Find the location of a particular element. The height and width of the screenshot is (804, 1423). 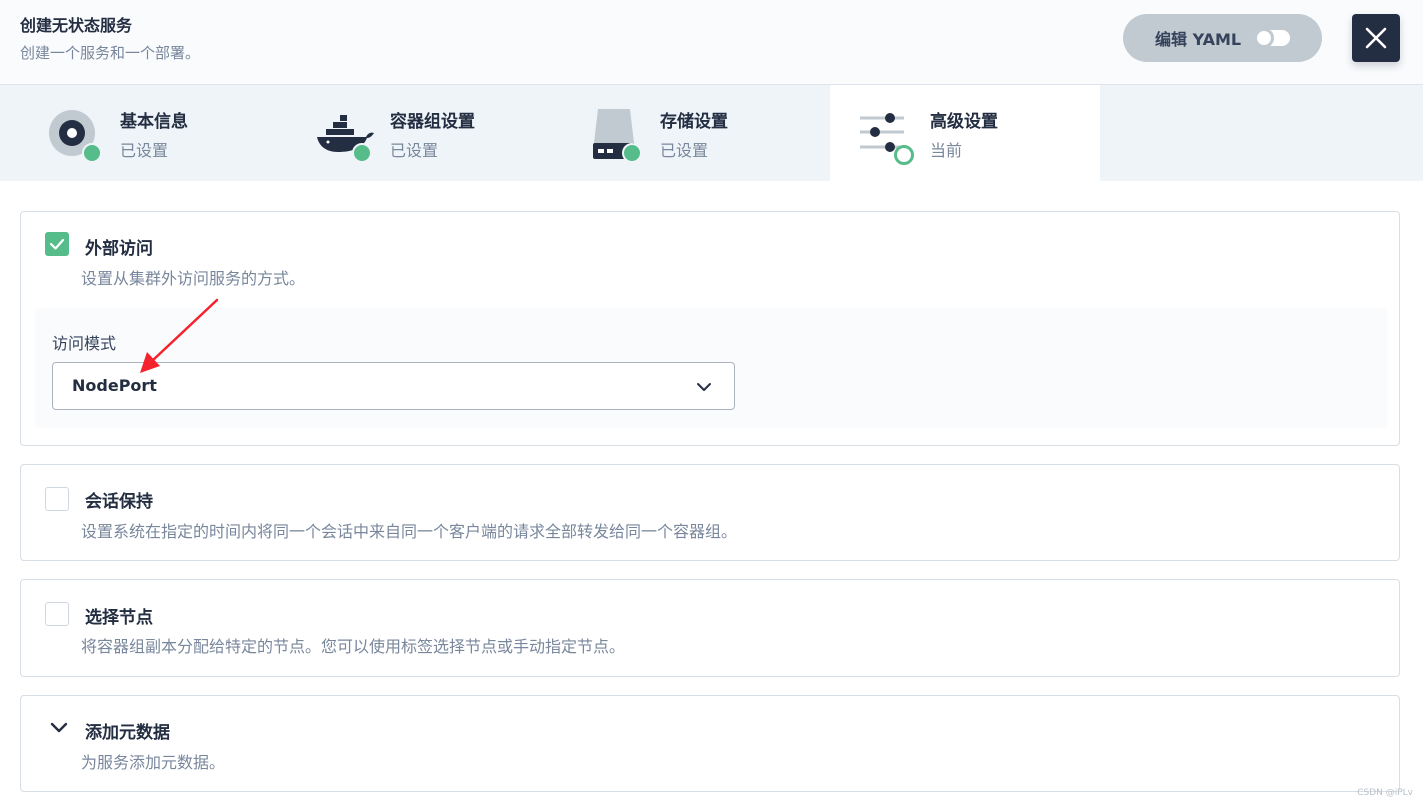

watermark: CSDN @iPLv is located at coordinates (1385, 793).